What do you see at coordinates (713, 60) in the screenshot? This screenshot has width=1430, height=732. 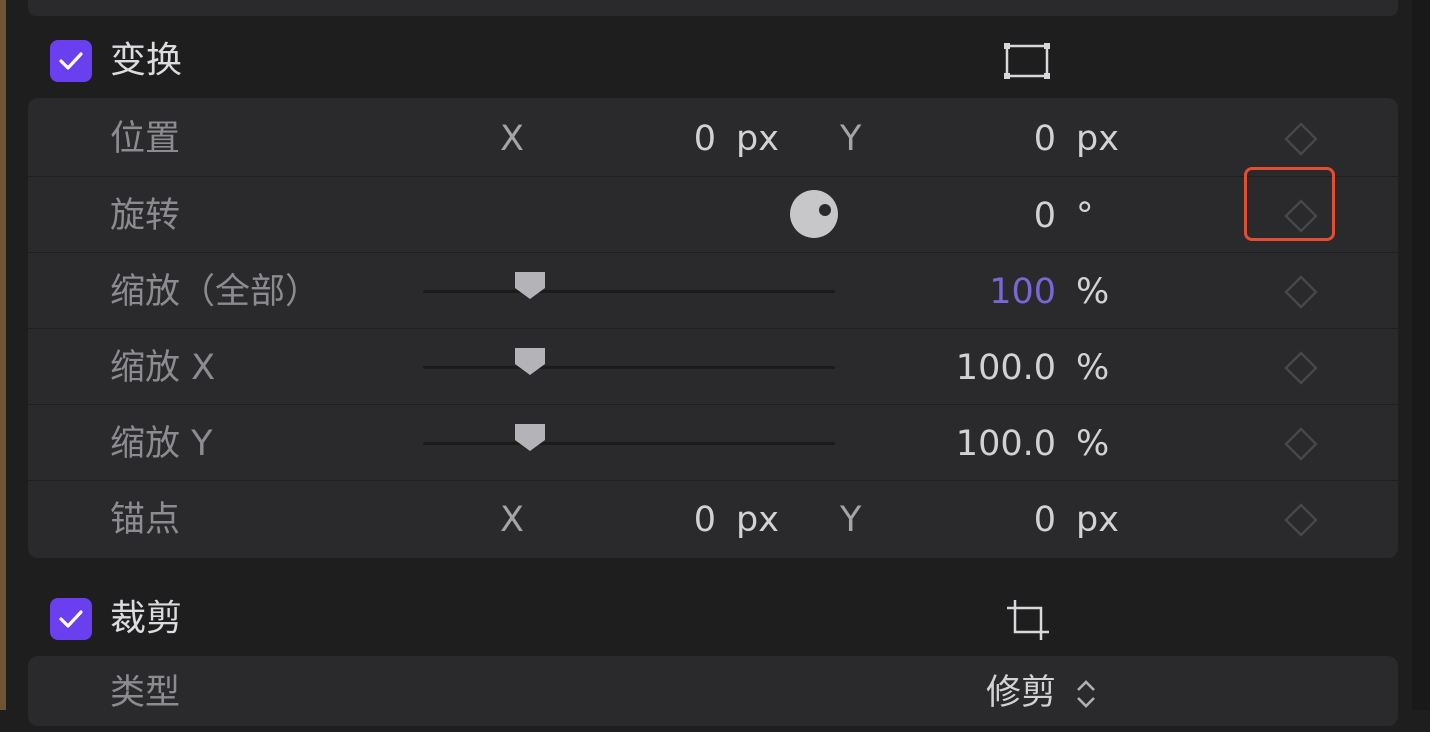 I see `transform-section-header: 变换` at bounding box center [713, 60].